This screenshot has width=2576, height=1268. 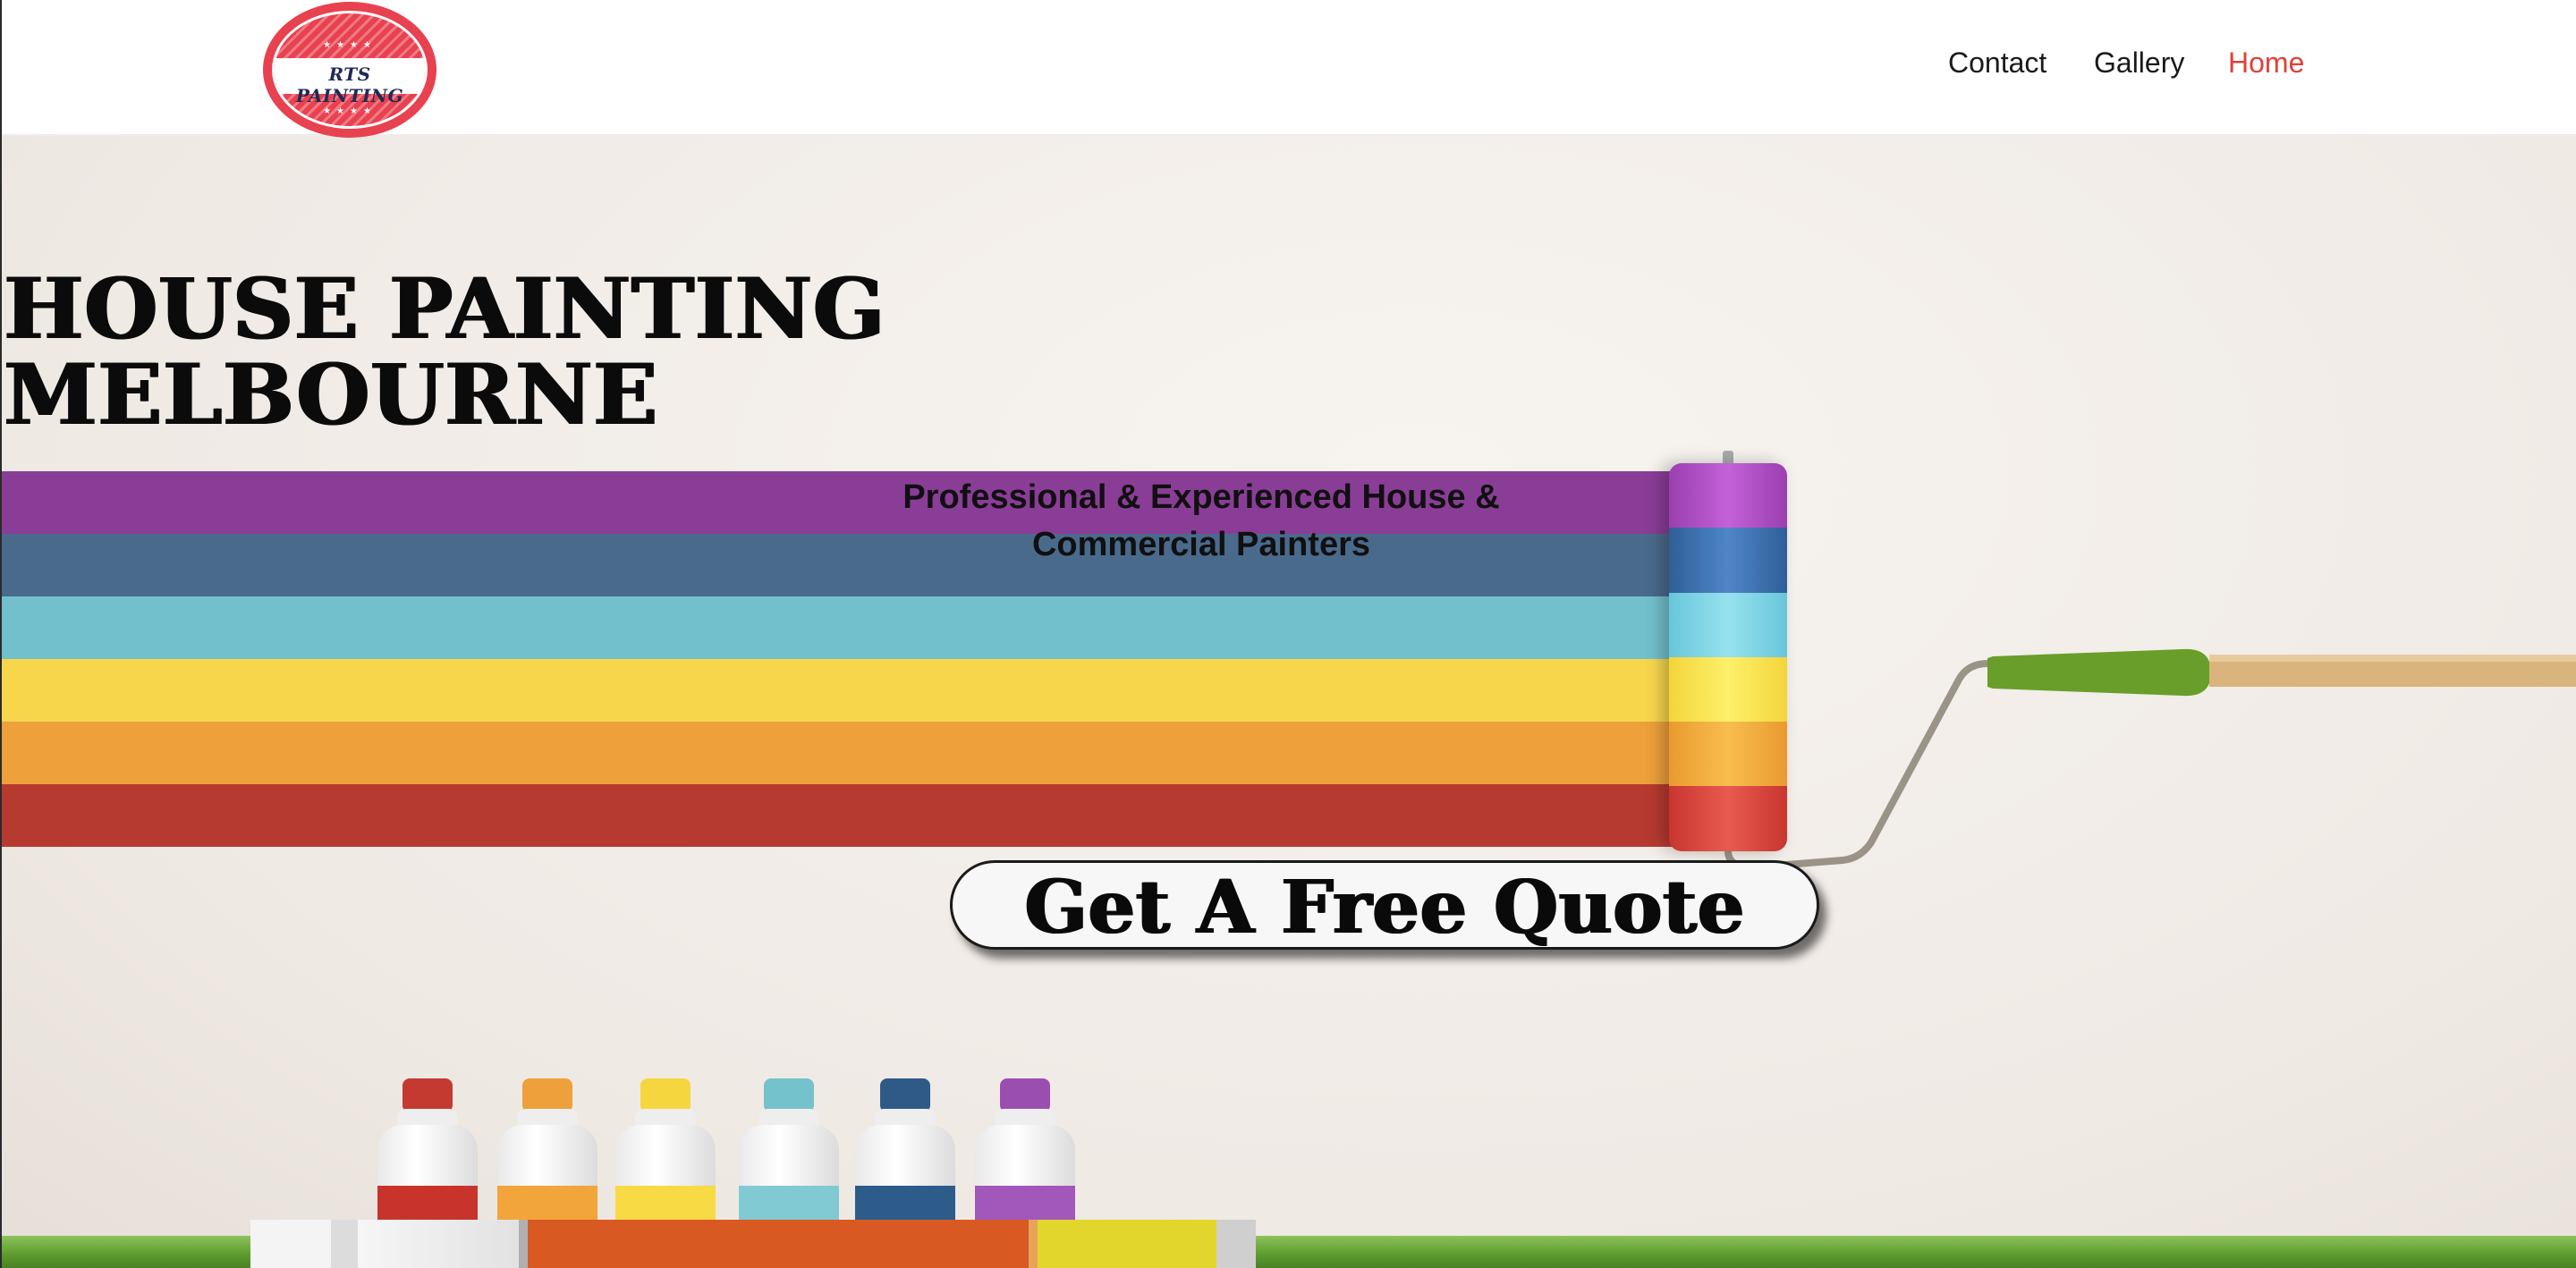 I want to click on get-free-quote-label: Get A Free Quote, so click(x=1384, y=908).